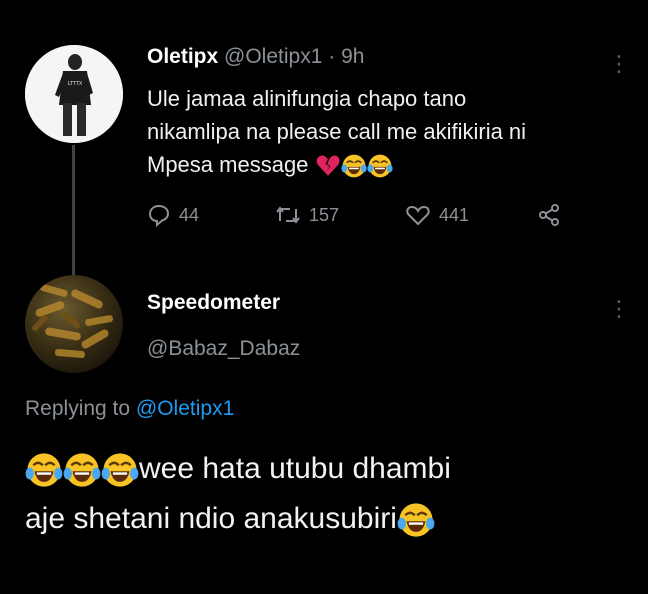  What do you see at coordinates (454, 214) in the screenshot?
I see `like-count: 441` at bounding box center [454, 214].